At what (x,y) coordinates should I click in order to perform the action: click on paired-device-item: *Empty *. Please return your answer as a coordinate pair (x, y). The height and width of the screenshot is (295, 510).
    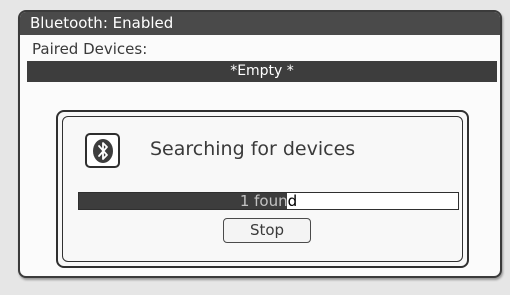
    Looking at the image, I should click on (262, 71).